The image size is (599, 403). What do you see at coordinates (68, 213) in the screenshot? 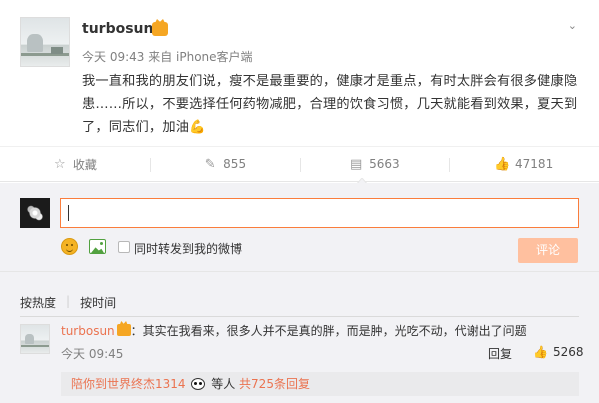
I see `text-cursor` at bounding box center [68, 213].